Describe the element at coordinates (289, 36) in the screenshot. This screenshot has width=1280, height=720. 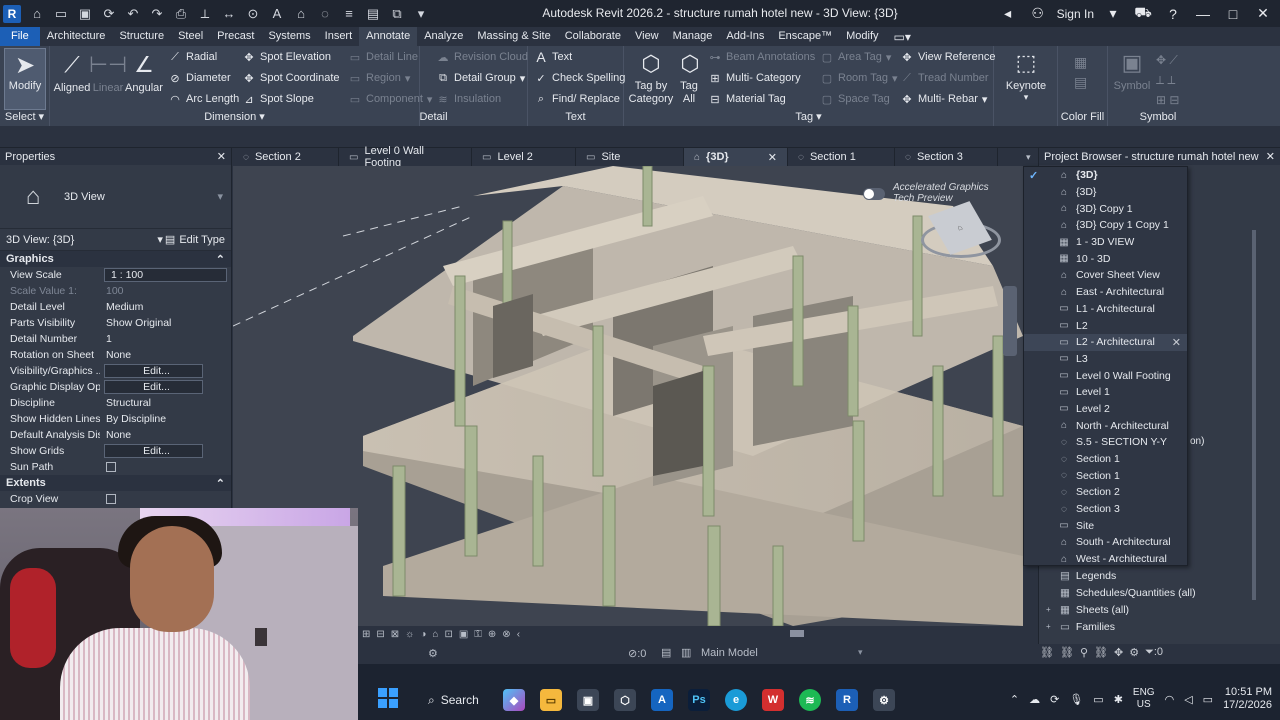
I see `tab-systems: Systems` at that location.